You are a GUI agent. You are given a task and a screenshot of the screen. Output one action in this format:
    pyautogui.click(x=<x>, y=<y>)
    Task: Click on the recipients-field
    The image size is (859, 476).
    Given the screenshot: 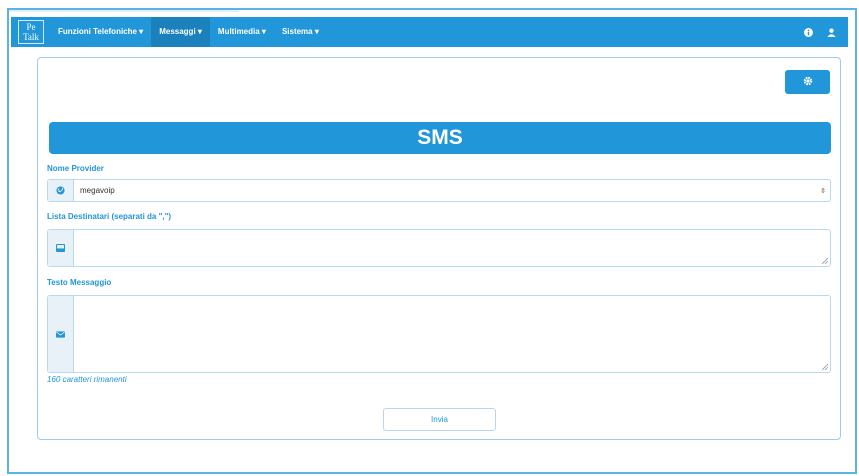 What is the action you would take?
    pyautogui.click(x=439, y=248)
    